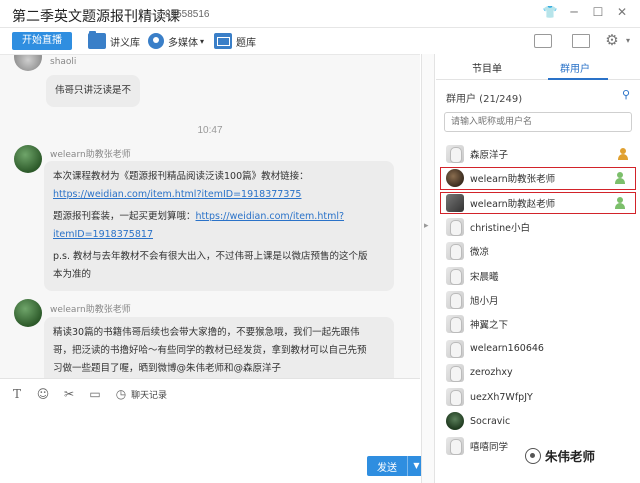 The width and height of the screenshot is (640, 483). What do you see at coordinates (538, 122) in the screenshot?
I see `user-search-input` at bounding box center [538, 122].